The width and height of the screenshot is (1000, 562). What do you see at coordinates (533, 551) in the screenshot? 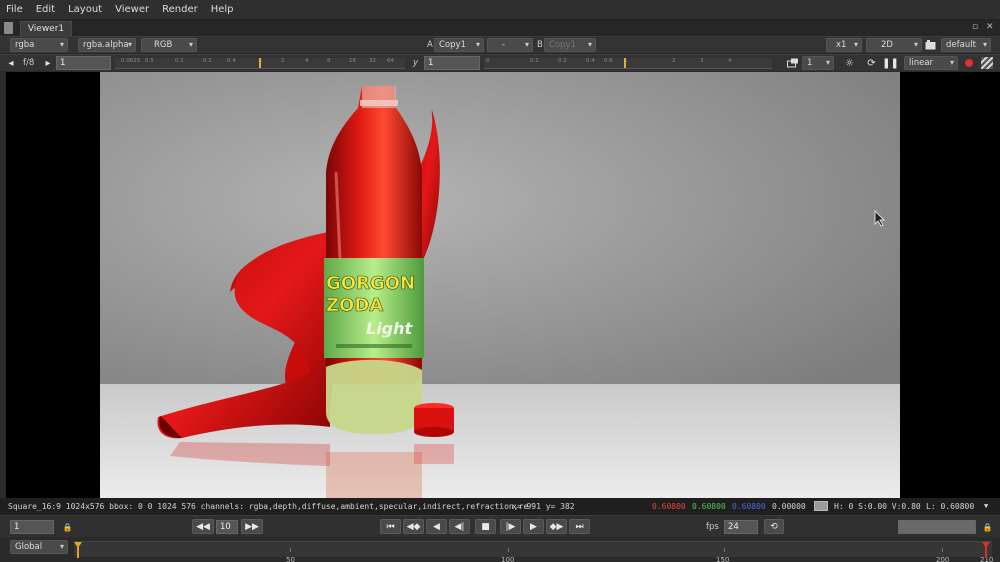
I see `timeline-track: 50 100 150 200 210` at bounding box center [533, 551].